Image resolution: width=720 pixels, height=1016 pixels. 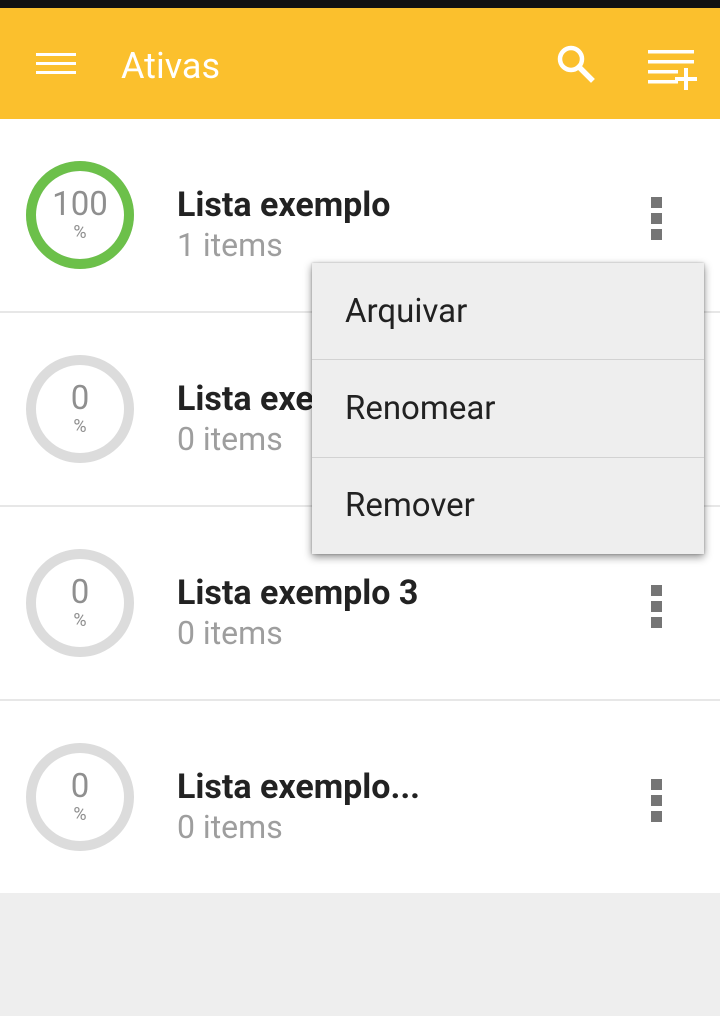 I want to click on app-bar: Ativas, so click(x=360, y=63).